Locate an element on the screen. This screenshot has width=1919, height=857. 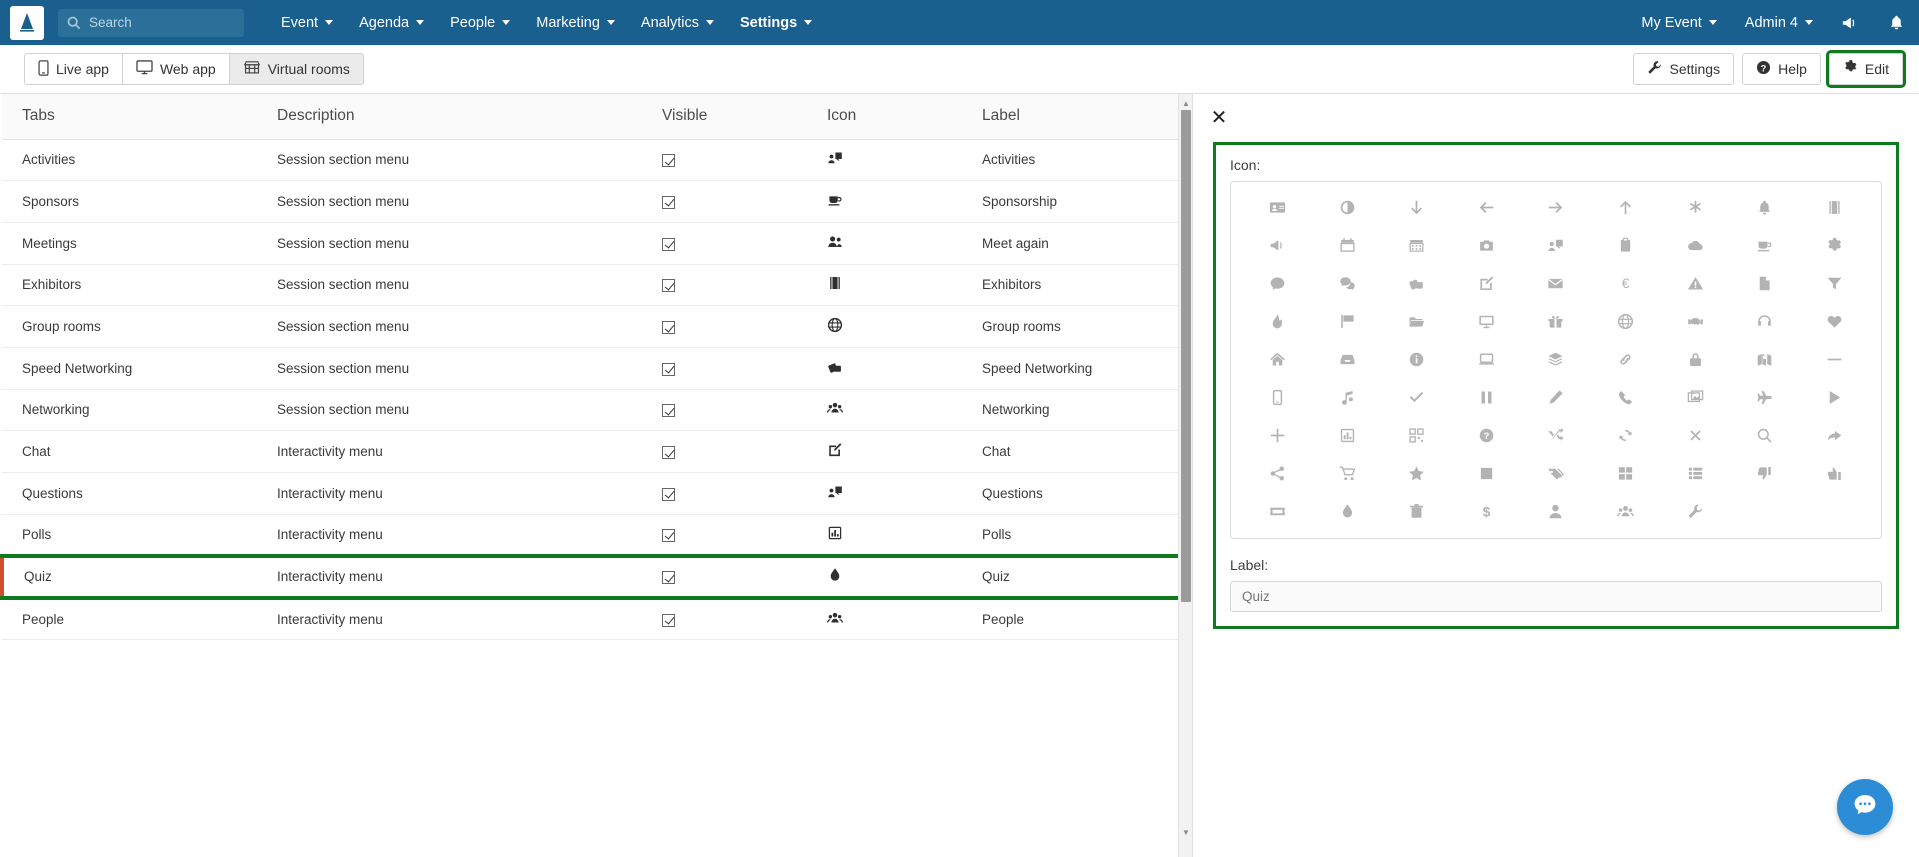
plus-icon is located at coordinates (1278, 435).